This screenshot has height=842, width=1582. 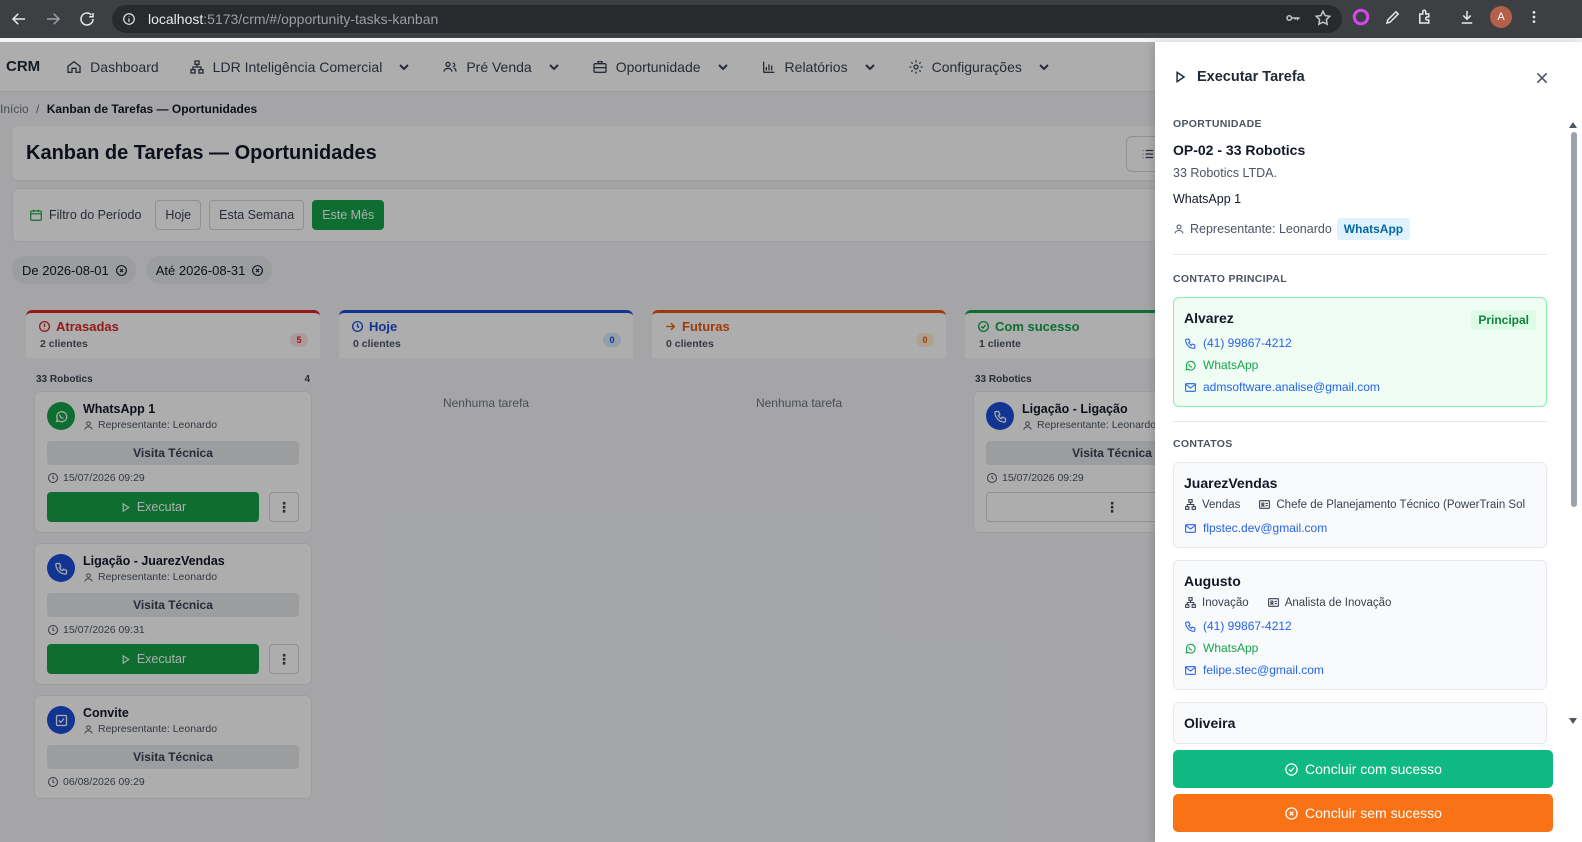 What do you see at coordinates (1467, 17) in the screenshot?
I see `download-icon` at bounding box center [1467, 17].